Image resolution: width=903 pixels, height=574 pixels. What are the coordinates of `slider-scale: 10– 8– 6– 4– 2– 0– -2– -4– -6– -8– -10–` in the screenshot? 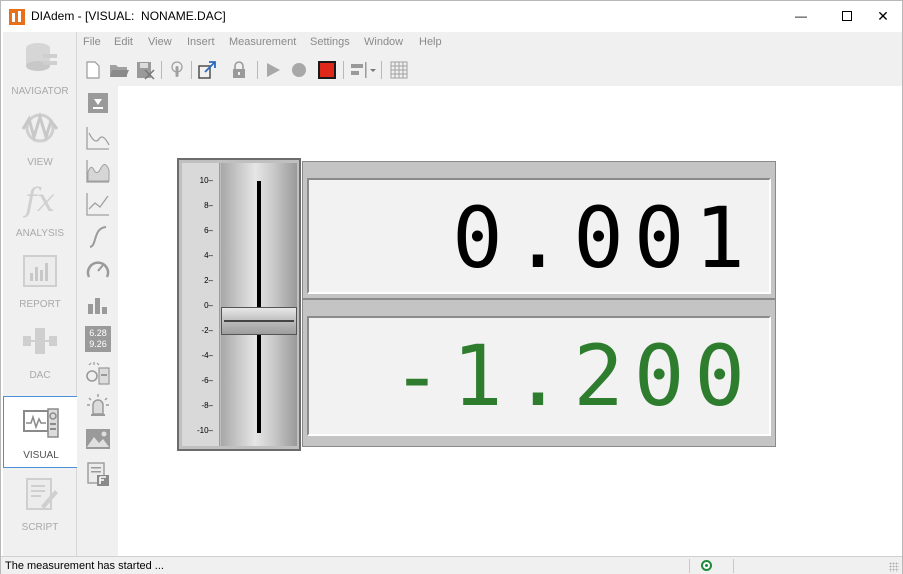 It's located at (201, 304).